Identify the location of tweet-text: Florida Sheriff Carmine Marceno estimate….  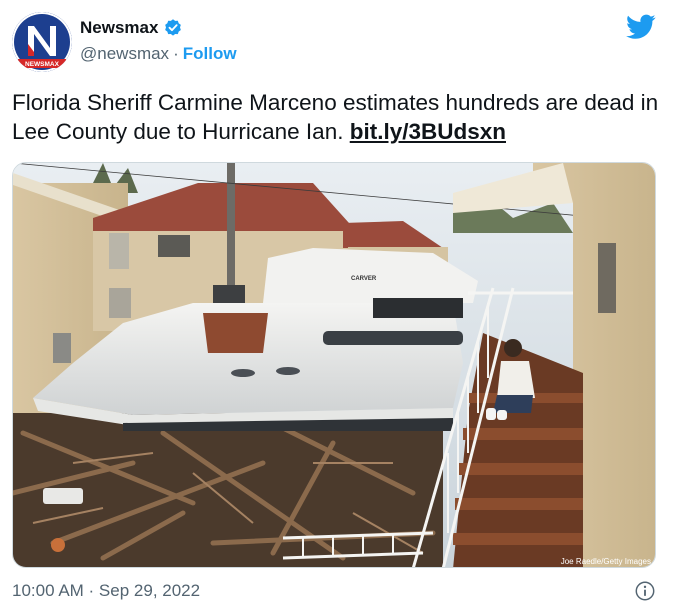
(338, 117).